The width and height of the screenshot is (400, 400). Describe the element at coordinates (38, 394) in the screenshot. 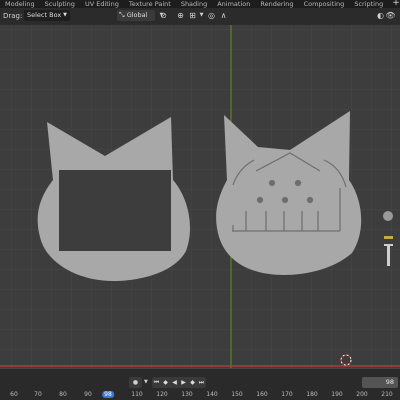

I see `ruler-tick: 70` at that location.